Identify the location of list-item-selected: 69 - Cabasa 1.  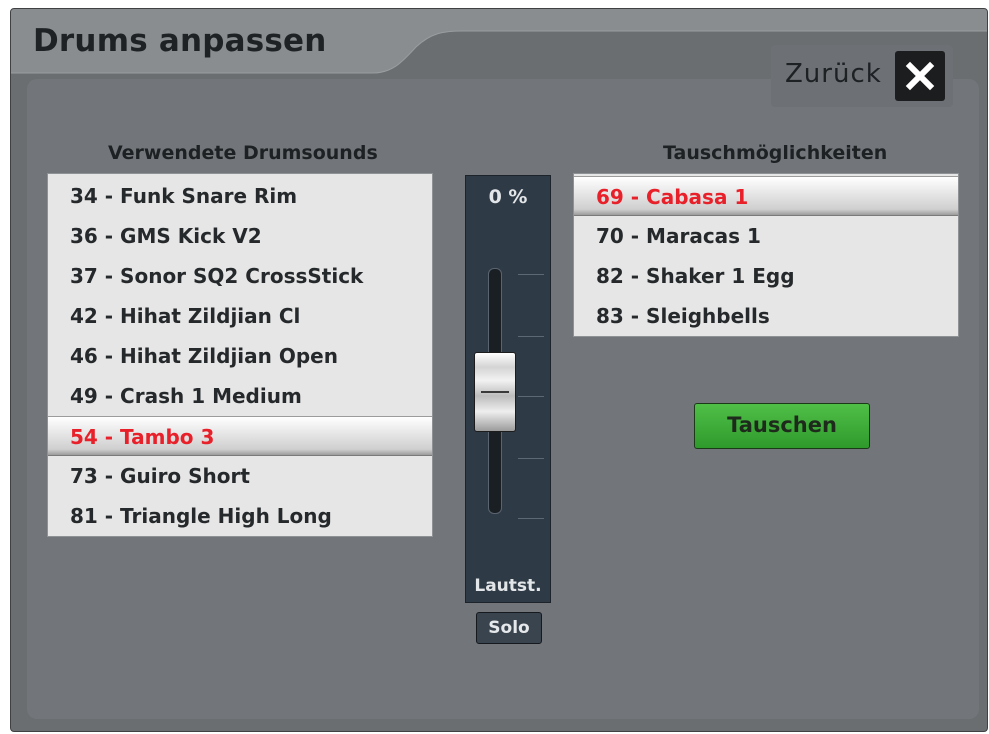
(766, 196).